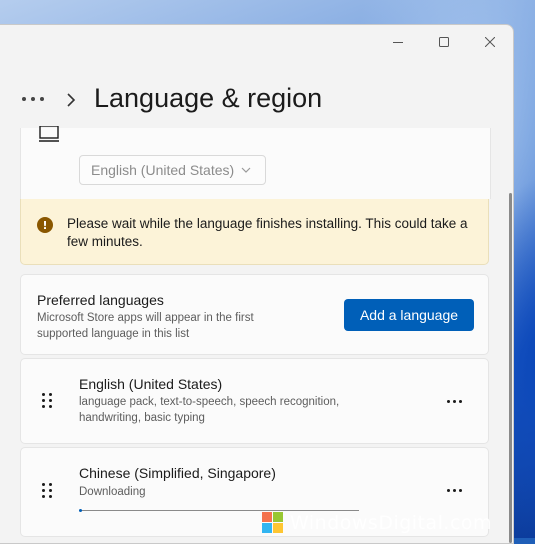 The width and height of the screenshot is (535, 544). I want to click on monitor-icon, so click(49, 134).